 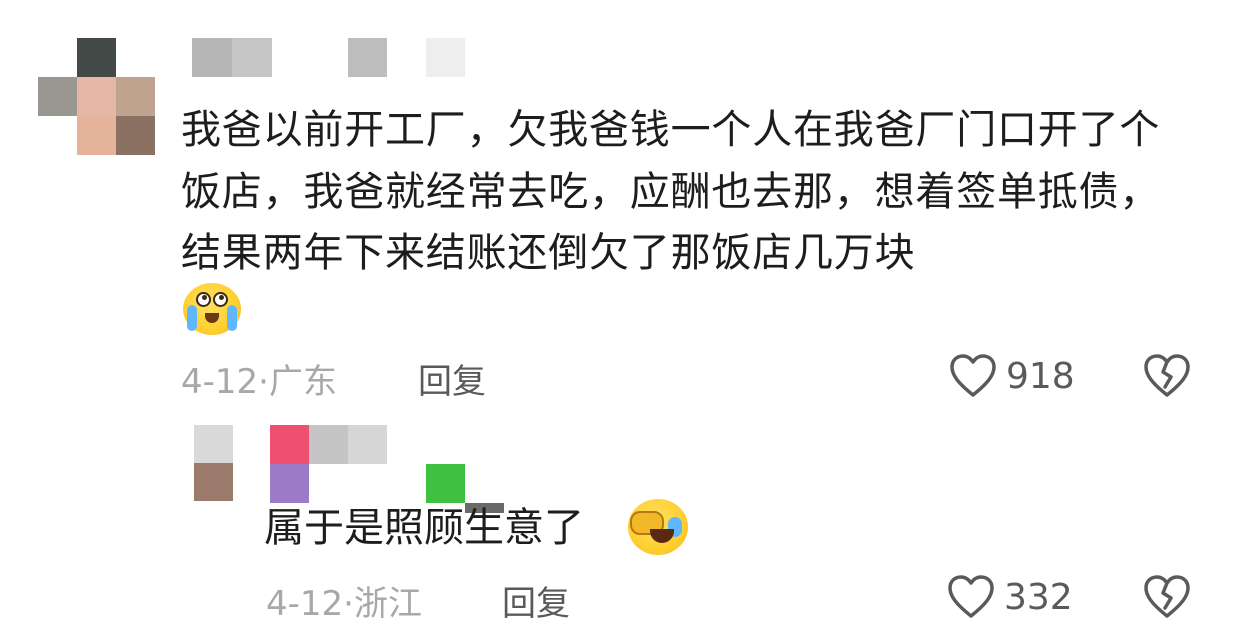 I want to click on comment-meta: 4-12·广东, so click(x=259, y=378).